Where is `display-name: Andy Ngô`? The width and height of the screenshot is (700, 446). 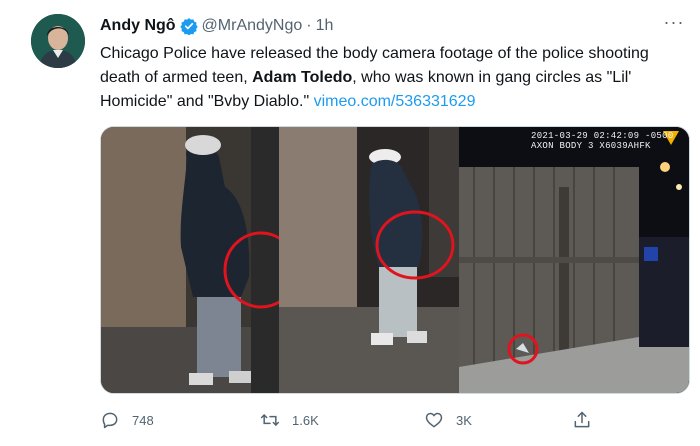
display-name: Andy Ngô is located at coordinates (138, 26).